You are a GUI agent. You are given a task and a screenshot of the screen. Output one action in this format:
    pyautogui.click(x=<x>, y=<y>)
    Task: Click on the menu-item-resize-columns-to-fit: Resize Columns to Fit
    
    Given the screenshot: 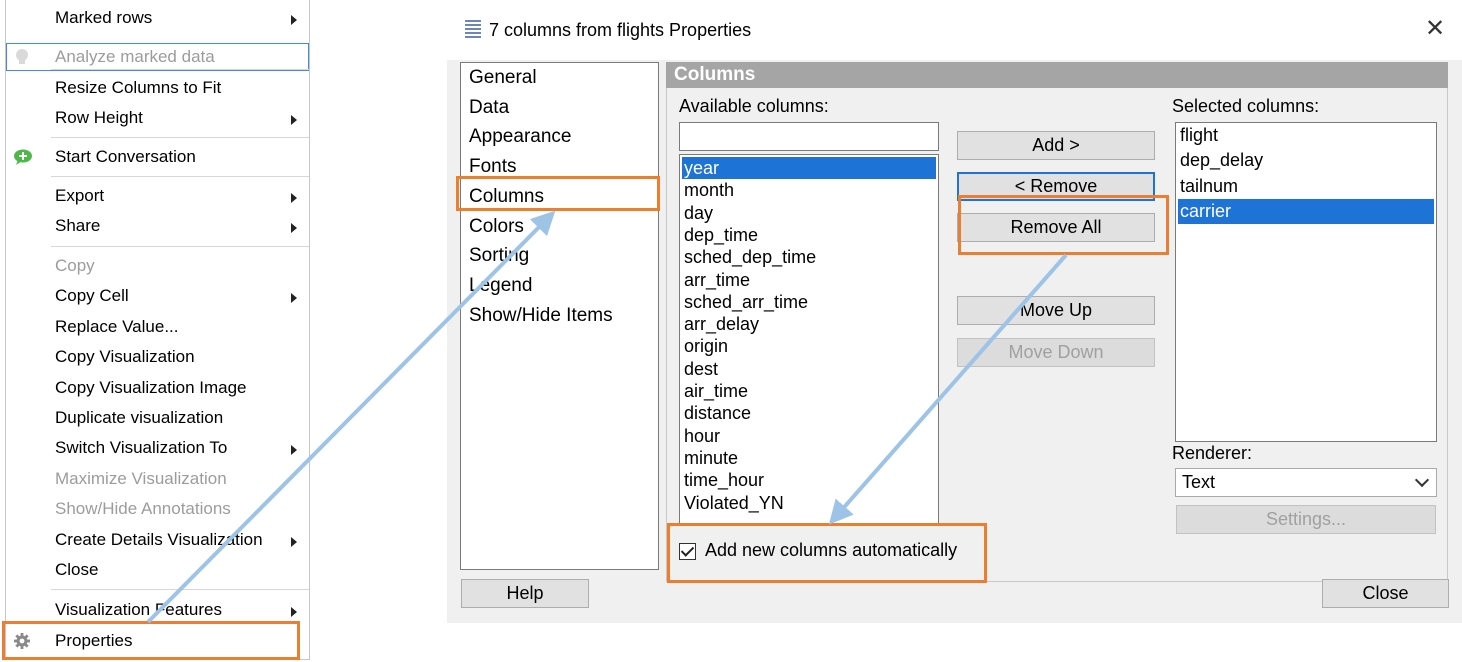 What is the action you would take?
    pyautogui.click(x=157, y=88)
    